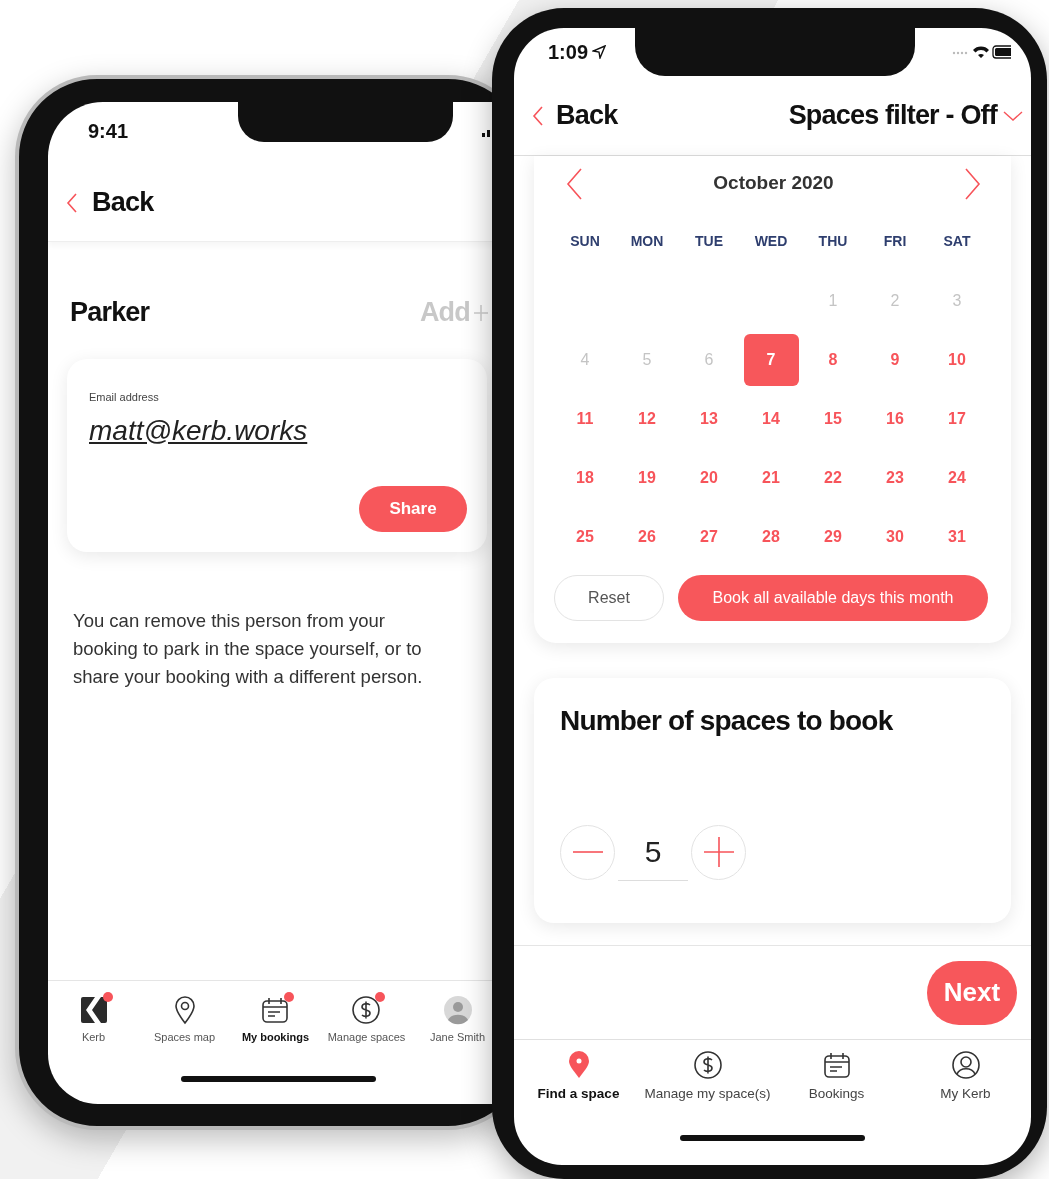  What do you see at coordinates (972, 992) in the screenshot?
I see `next-button: Next` at bounding box center [972, 992].